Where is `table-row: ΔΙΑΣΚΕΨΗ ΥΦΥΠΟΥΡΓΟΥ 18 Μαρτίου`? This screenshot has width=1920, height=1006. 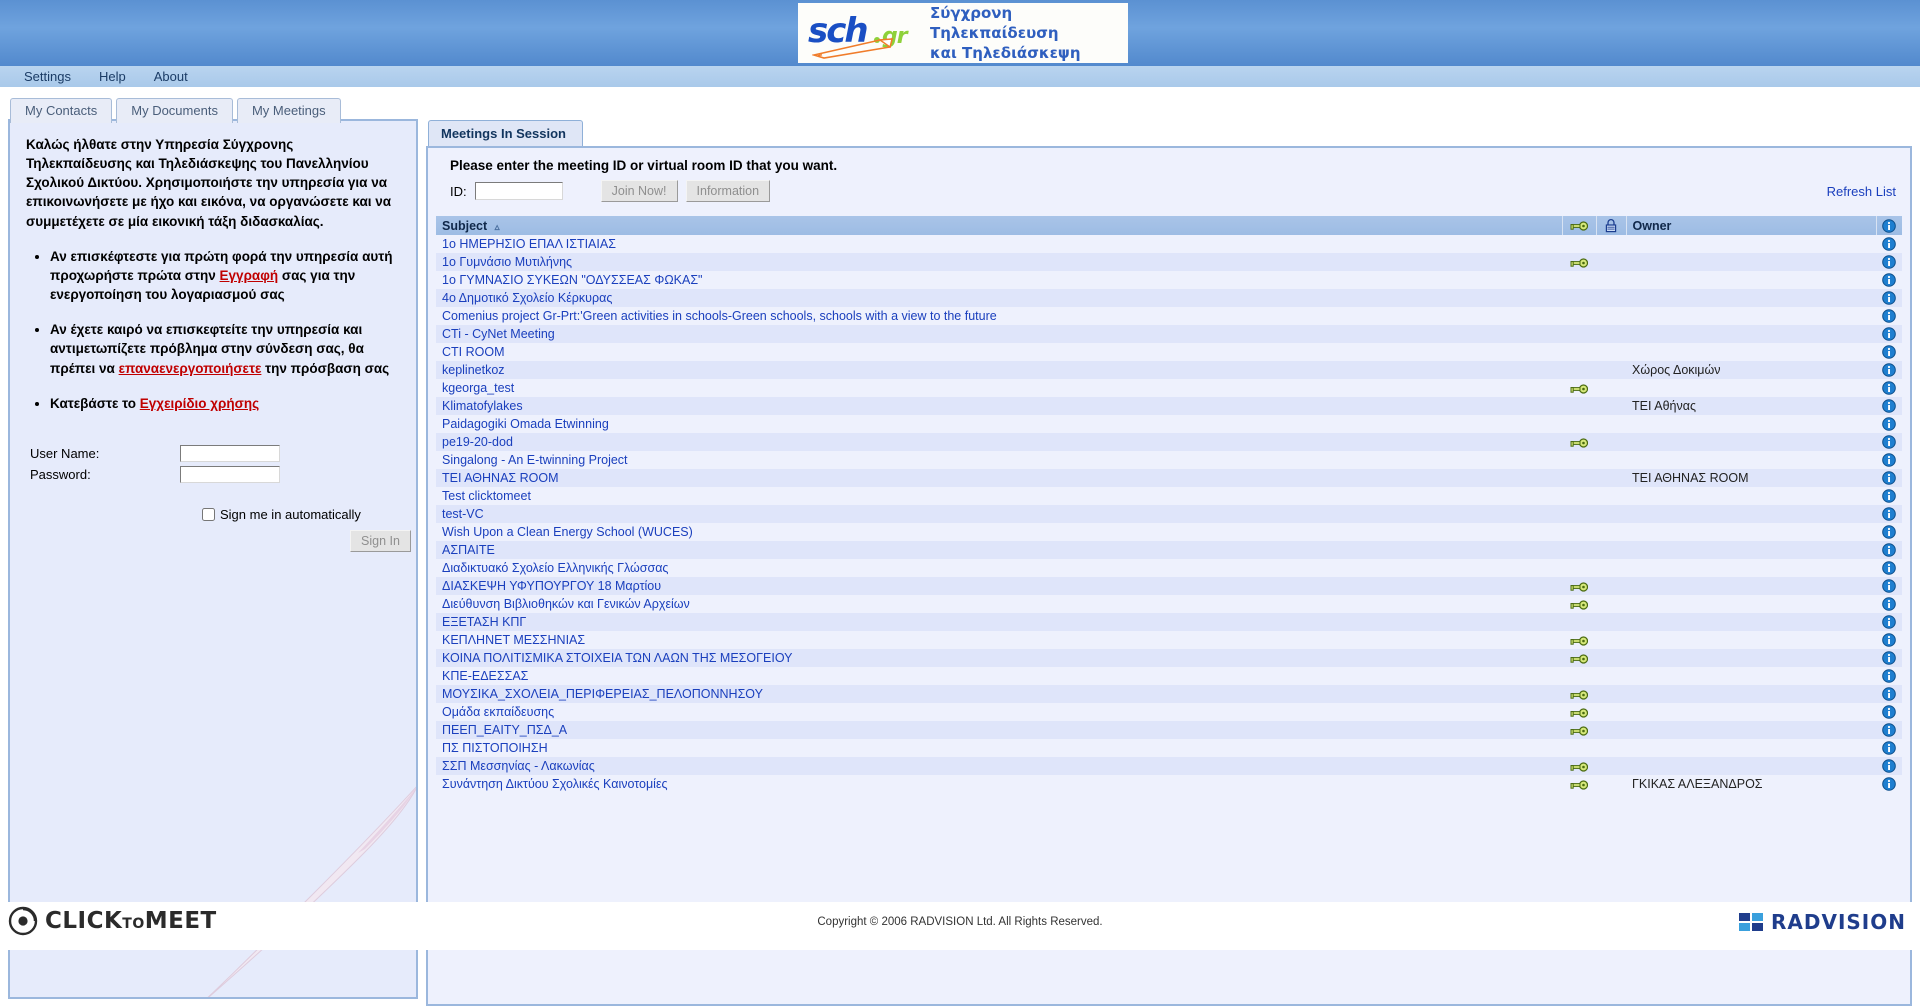 table-row: ΔΙΑΣΚΕΨΗ ΥΦΥΠΟΥΡΓΟΥ 18 Μαρτίου is located at coordinates (1169, 586).